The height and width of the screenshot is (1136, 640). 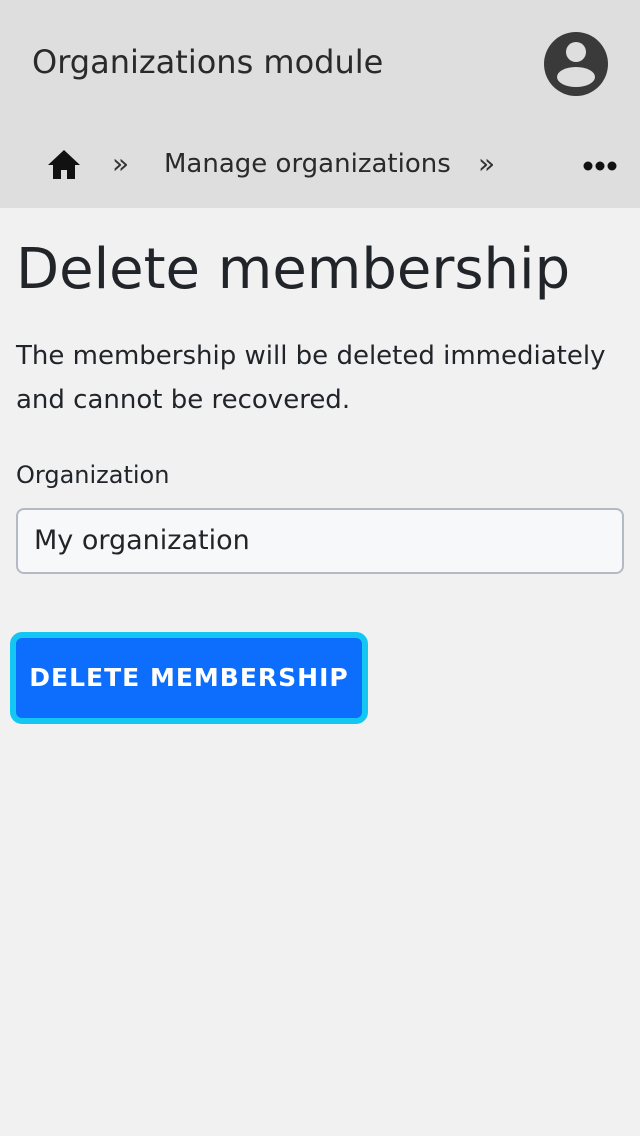 What do you see at coordinates (189, 678) in the screenshot?
I see `delete-membership-button: DELETE MEMBERSHIP` at bounding box center [189, 678].